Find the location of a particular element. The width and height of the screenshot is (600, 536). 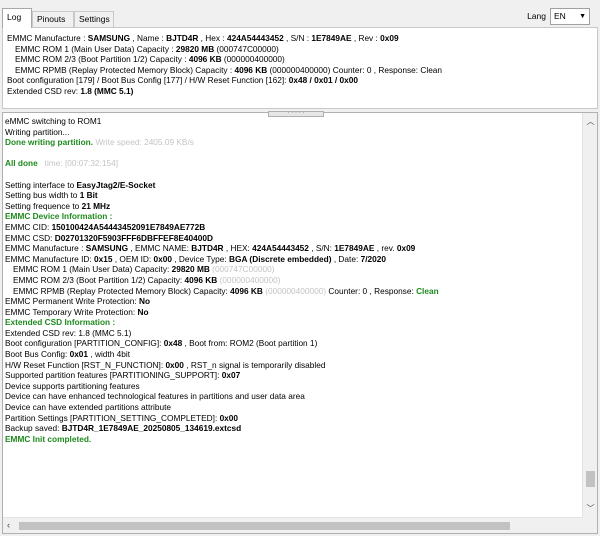

log-text: , OEM ID: is located at coordinates (133, 258).